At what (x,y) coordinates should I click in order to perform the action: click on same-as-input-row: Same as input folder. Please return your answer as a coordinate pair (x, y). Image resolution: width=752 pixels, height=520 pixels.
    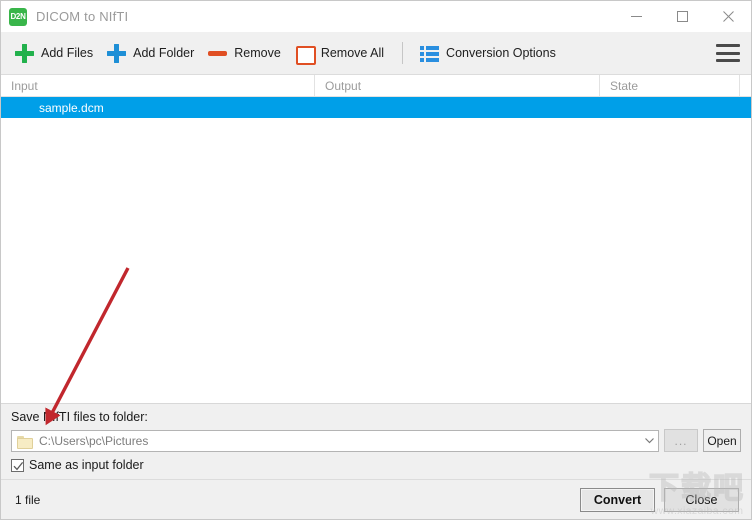
    Looking at the image, I should click on (376, 468).